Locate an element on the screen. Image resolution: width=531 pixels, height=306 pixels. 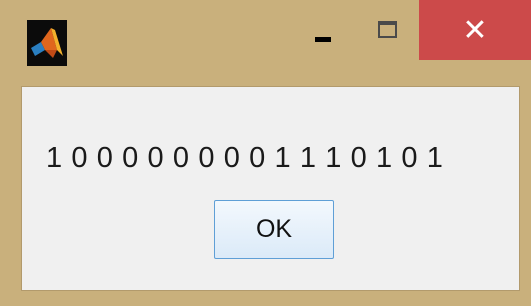
close-icon: ✕ is located at coordinates (475, 30).